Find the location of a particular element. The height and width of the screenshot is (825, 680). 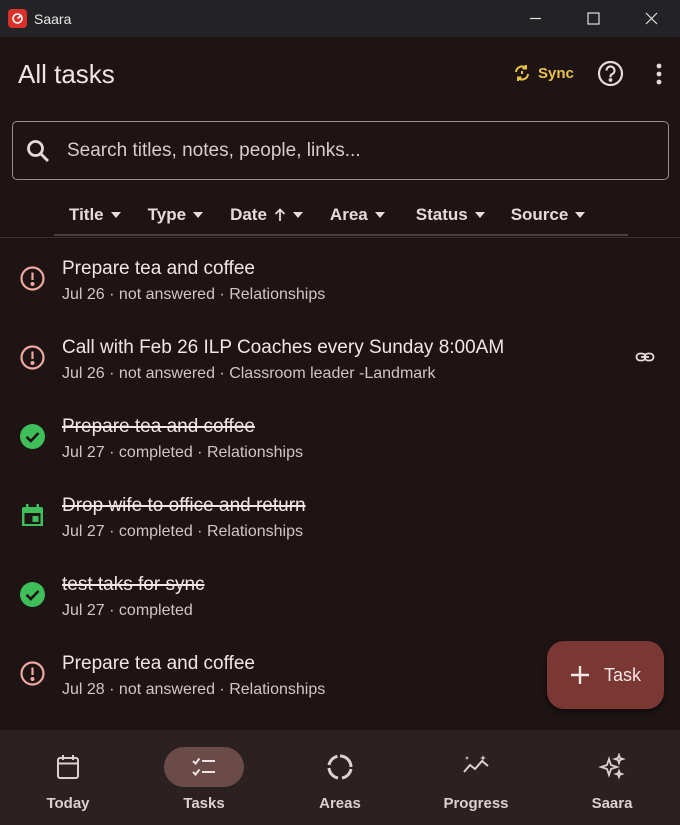

close-button is located at coordinates (651, 18).